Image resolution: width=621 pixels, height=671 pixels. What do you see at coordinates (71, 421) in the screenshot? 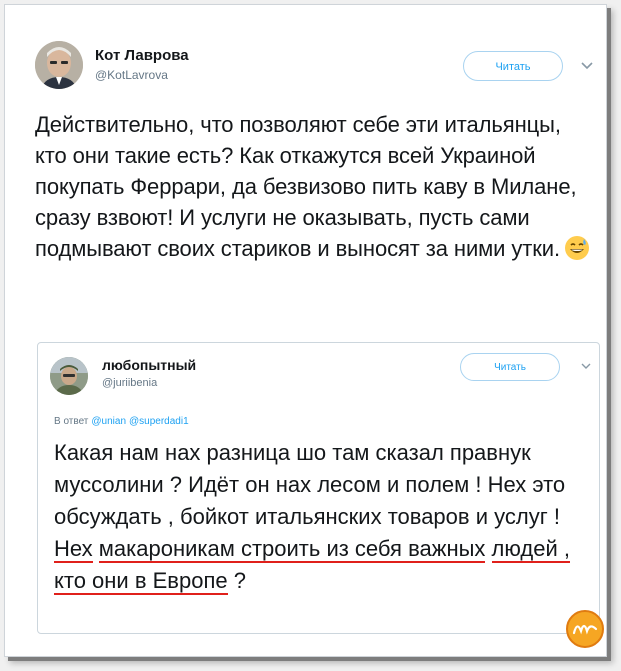
I see `reply-prefix: В ответ` at bounding box center [71, 421].